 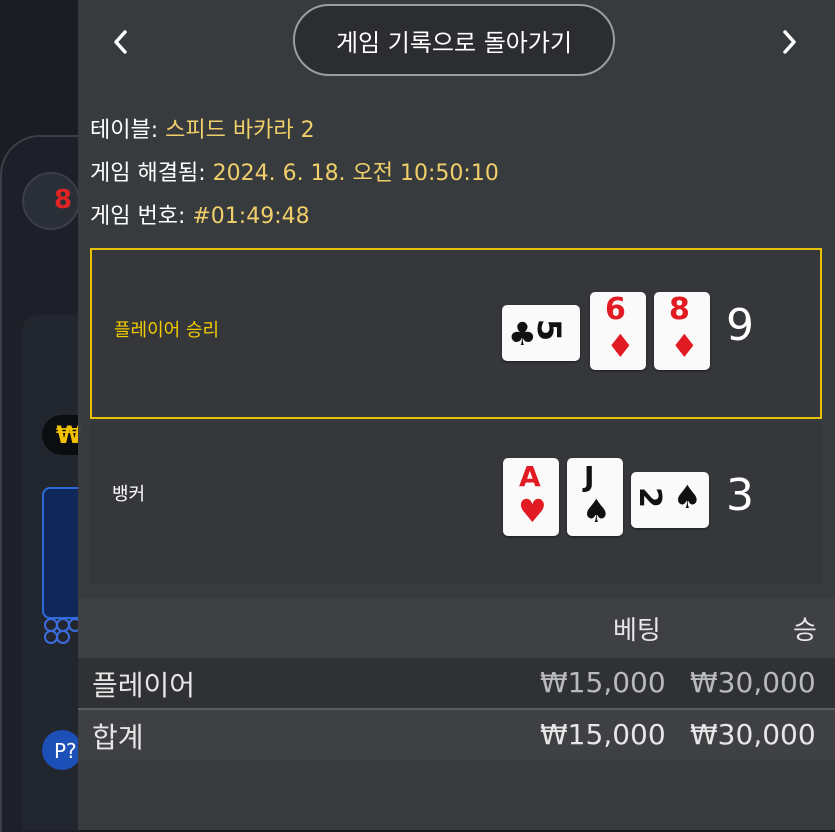 I want to click on background-logo: 8, so click(x=51, y=201).